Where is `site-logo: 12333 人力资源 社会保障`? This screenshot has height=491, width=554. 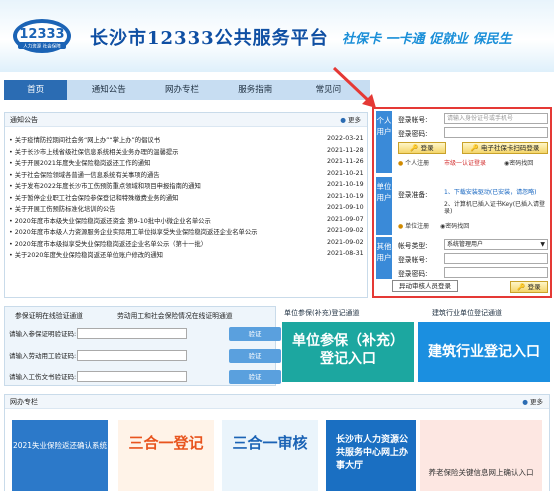 site-logo: 12333 人力资源 社会保障 is located at coordinates (47, 36).